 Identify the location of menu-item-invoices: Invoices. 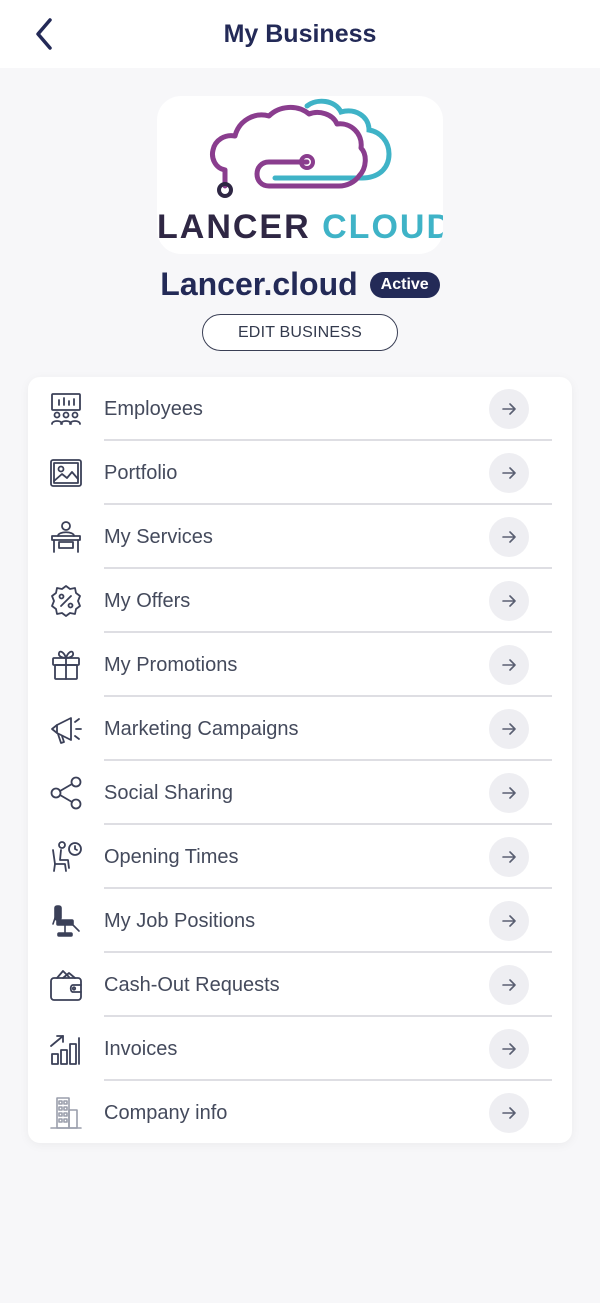
(300, 1049).